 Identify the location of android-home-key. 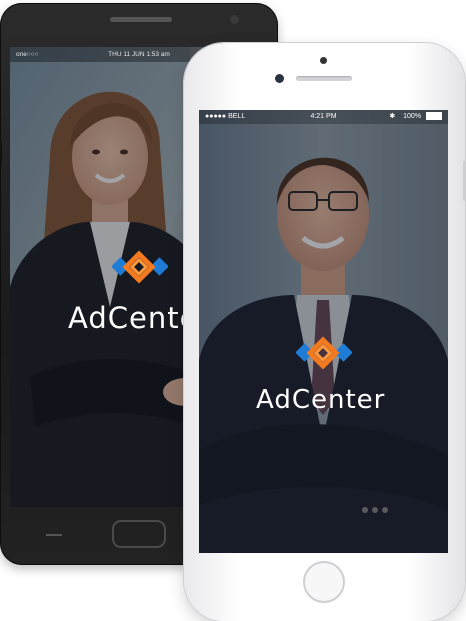
(139, 534).